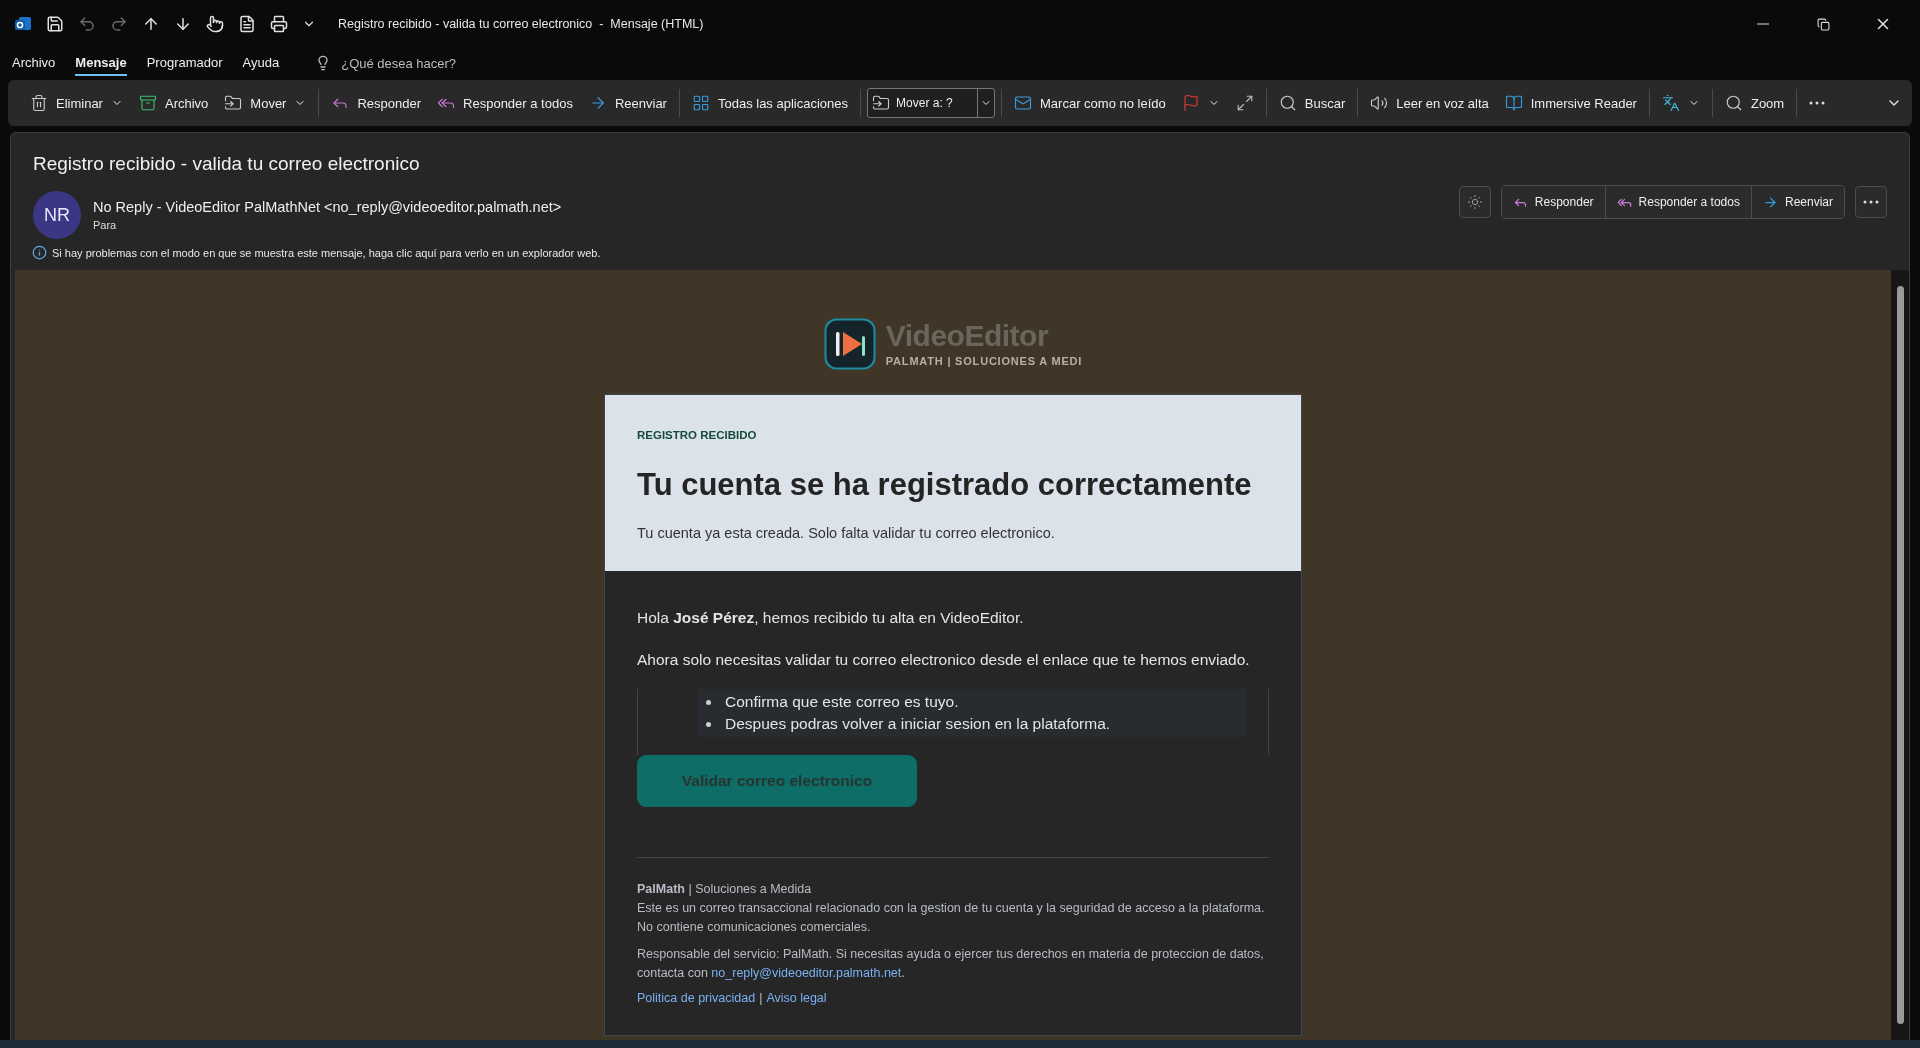 The height and width of the screenshot is (1048, 1920). Describe the element at coordinates (931, 103) in the screenshot. I see `move-combo: Mover a: ?` at that location.